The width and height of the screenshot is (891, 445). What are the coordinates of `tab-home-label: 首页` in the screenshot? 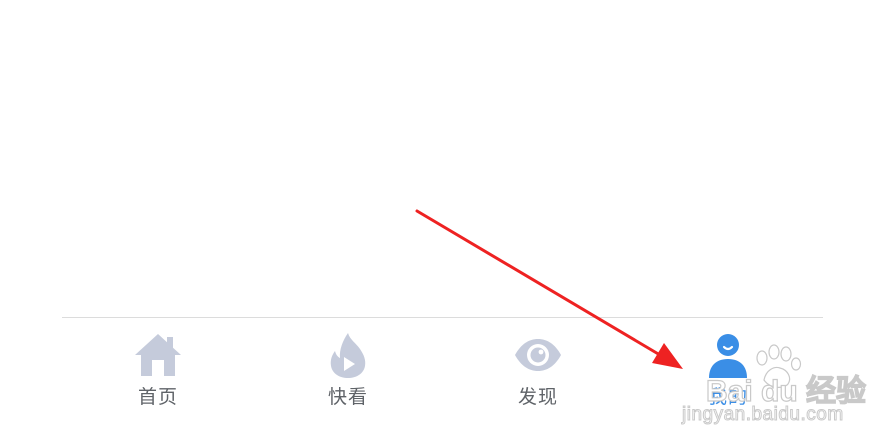 It's located at (157, 397).